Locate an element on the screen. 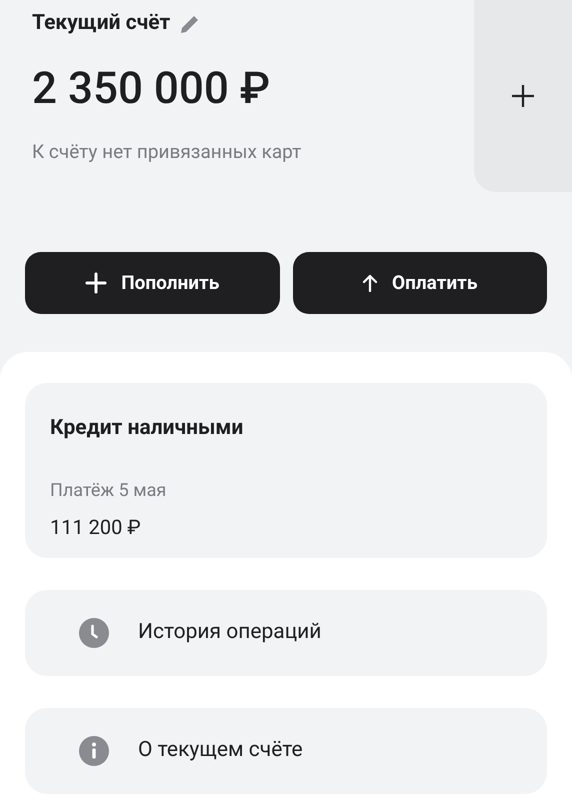 The width and height of the screenshot is (572, 800). payment-amount: 111 200 ₽ is located at coordinates (96, 527).